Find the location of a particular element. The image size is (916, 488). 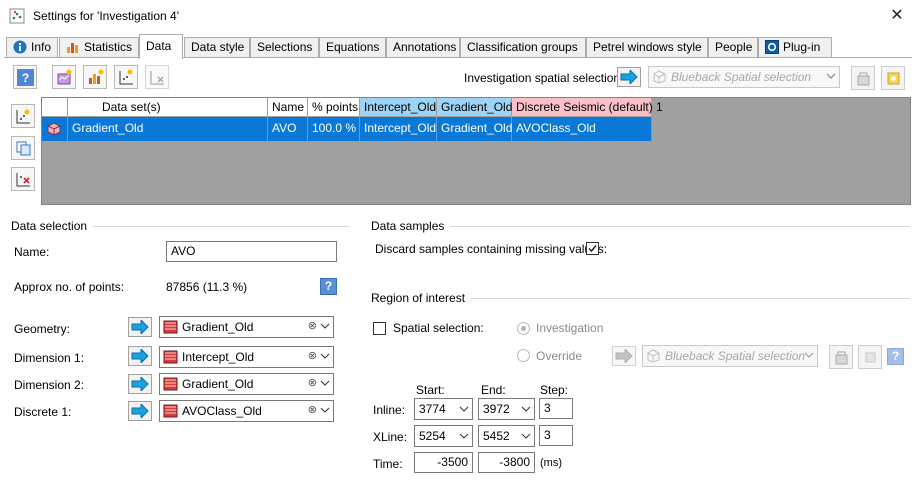

inline-end-combo: 3972 is located at coordinates (506, 409).